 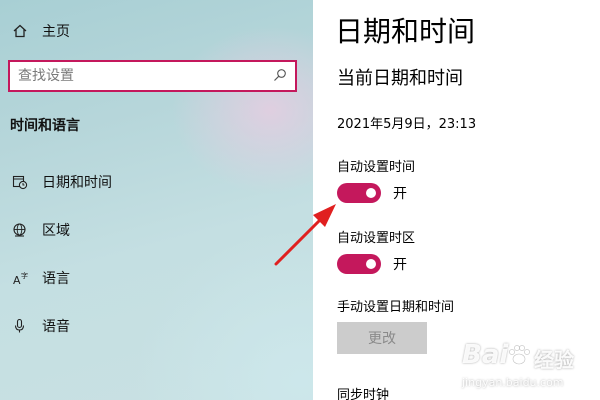 I want to click on auto-timezone-toggle, so click(x=359, y=264).